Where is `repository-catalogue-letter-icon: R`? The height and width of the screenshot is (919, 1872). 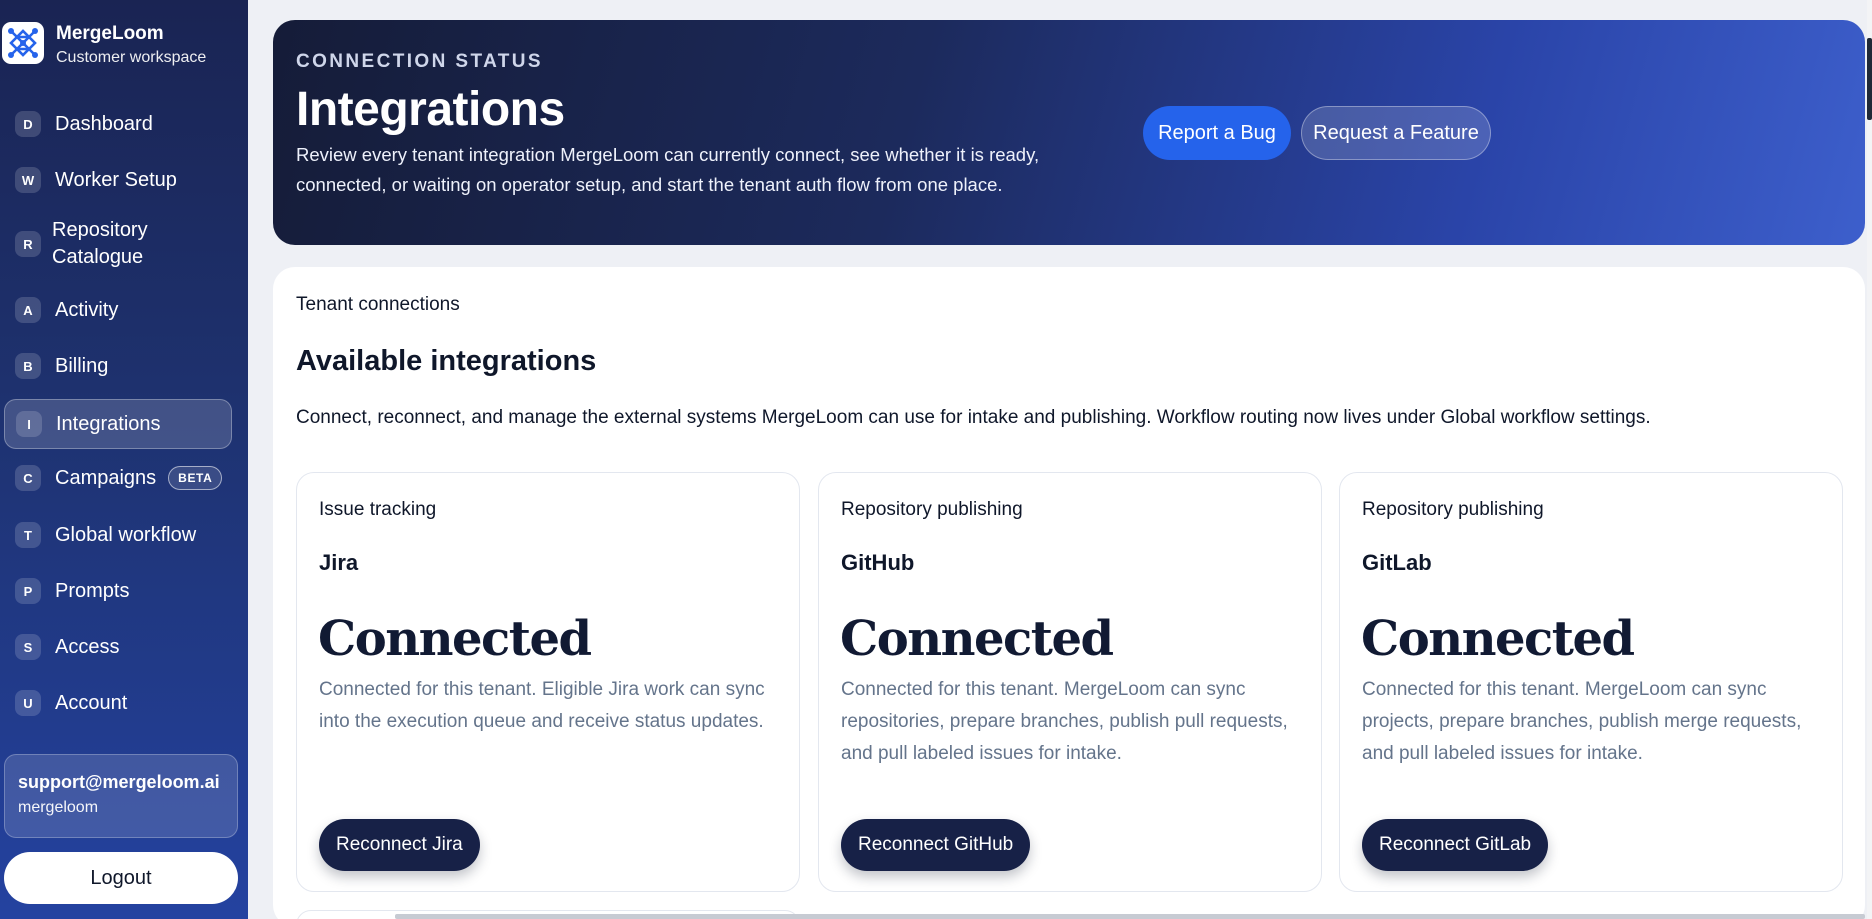
repository-catalogue-letter-icon: R is located at coordinates (28, 244).